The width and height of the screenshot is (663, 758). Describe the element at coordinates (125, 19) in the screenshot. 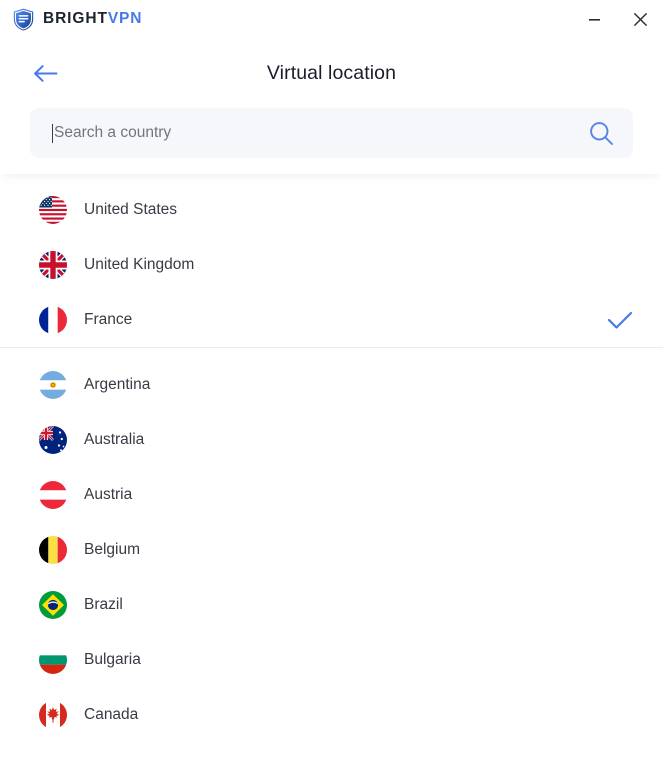

I see `brand-name-secondary: VPN` at that location.